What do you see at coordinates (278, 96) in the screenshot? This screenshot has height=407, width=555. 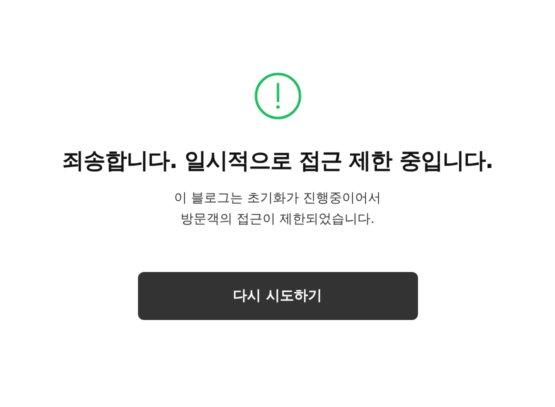 I see `exclamation-icon` at bounding box center [278, 96].